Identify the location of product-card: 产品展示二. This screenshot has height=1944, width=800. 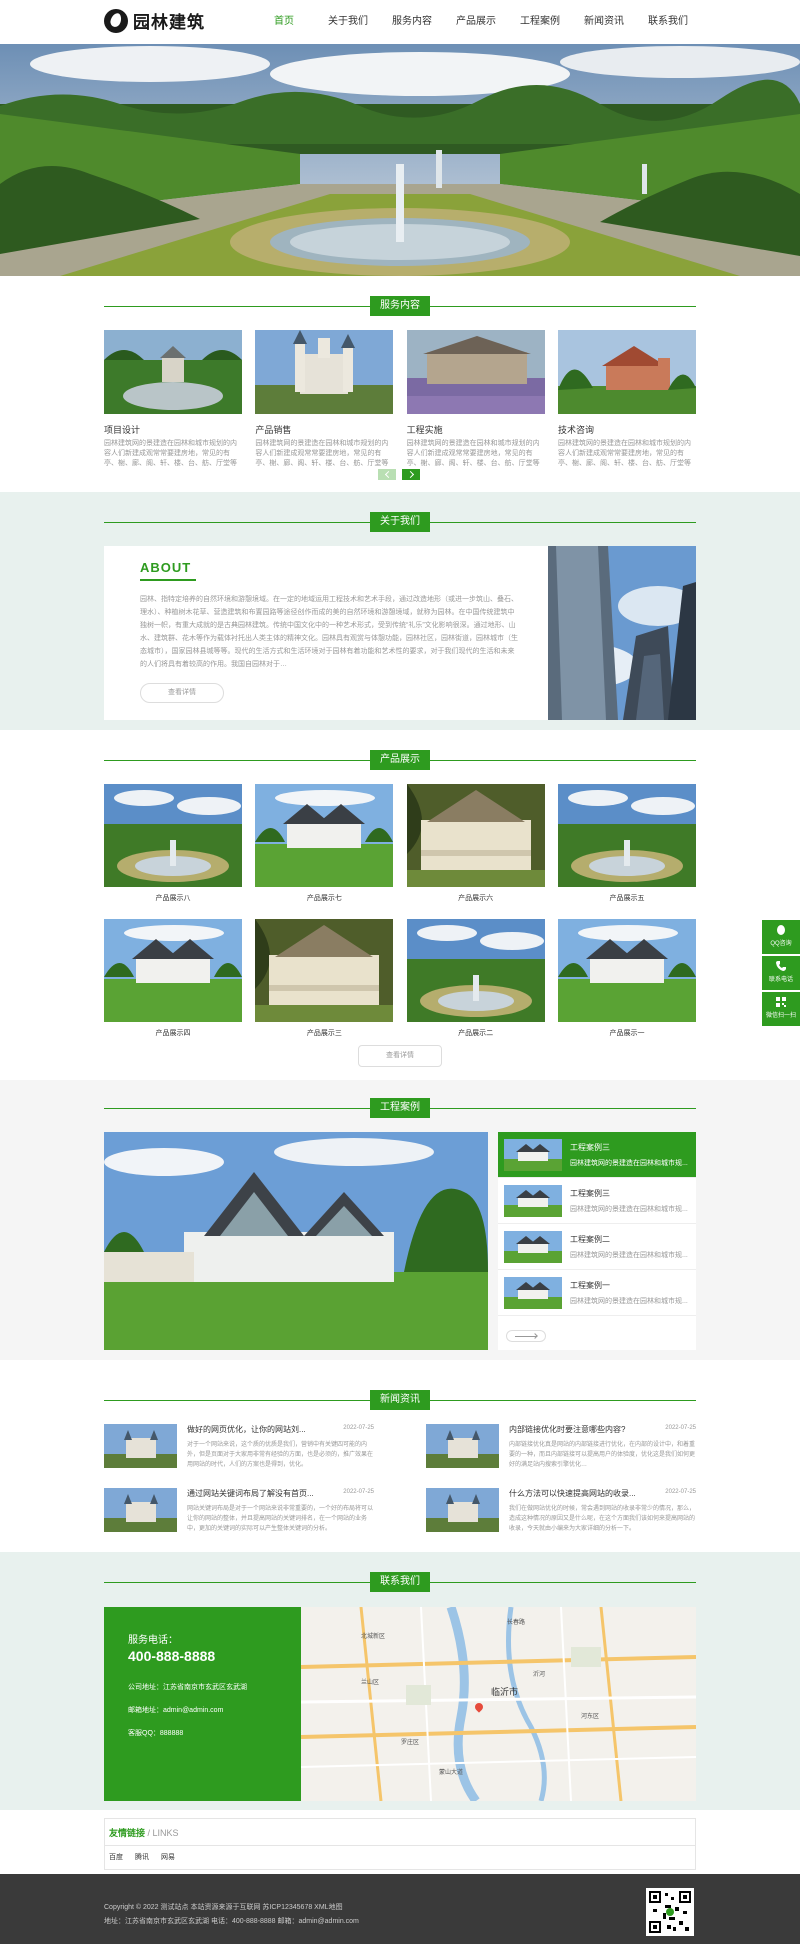
(475, 978).